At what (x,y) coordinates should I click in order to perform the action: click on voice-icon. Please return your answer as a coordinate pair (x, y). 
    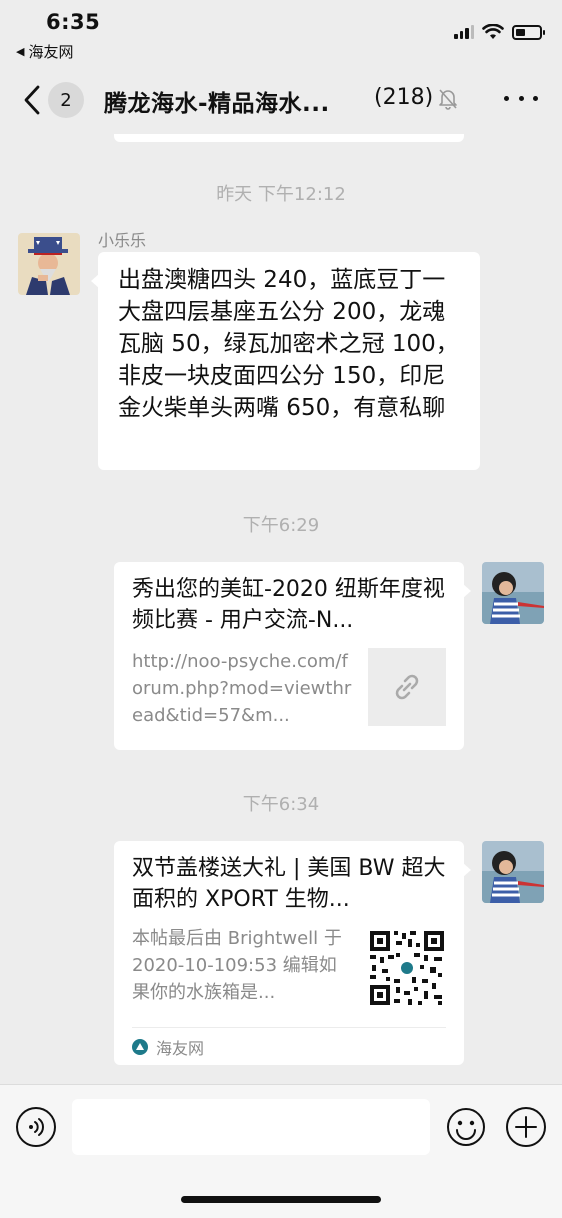
    Looking at the image, I should click on (36, 1127).